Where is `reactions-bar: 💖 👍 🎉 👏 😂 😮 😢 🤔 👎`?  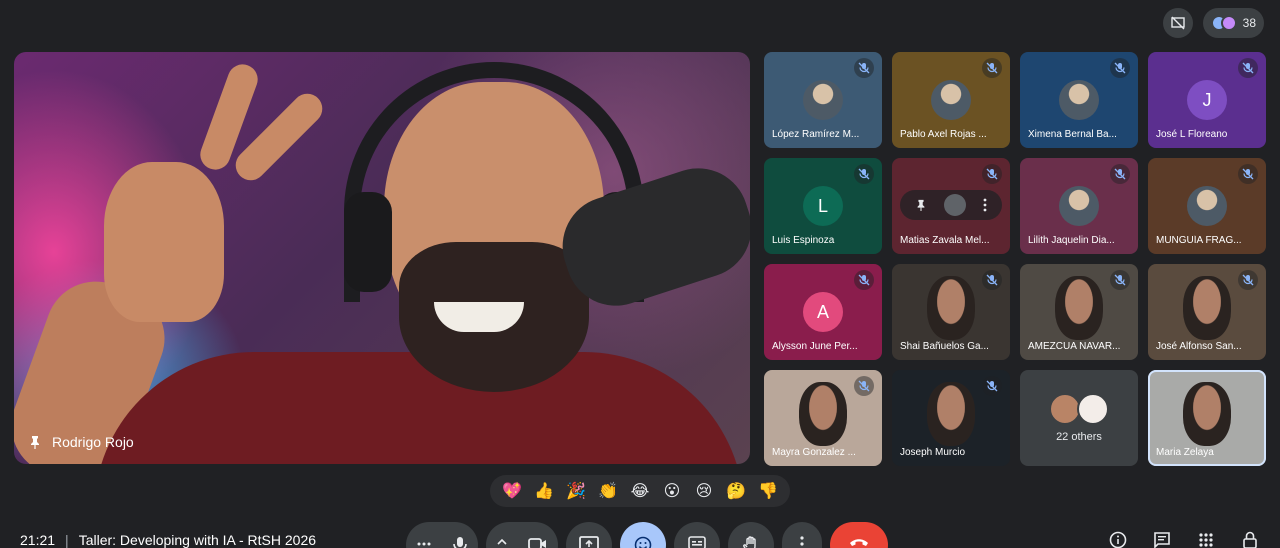 reactions-bar: 💖 👍 🎉 👏 😂 😮 😢 🤔 👎 is located at coordinates (640, 491).